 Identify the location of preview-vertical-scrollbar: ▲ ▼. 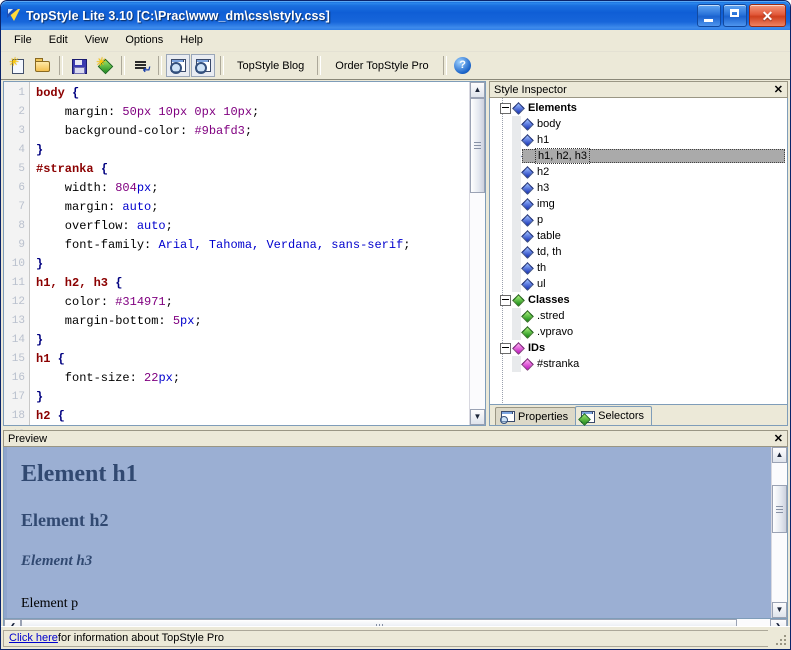
(779, 532).